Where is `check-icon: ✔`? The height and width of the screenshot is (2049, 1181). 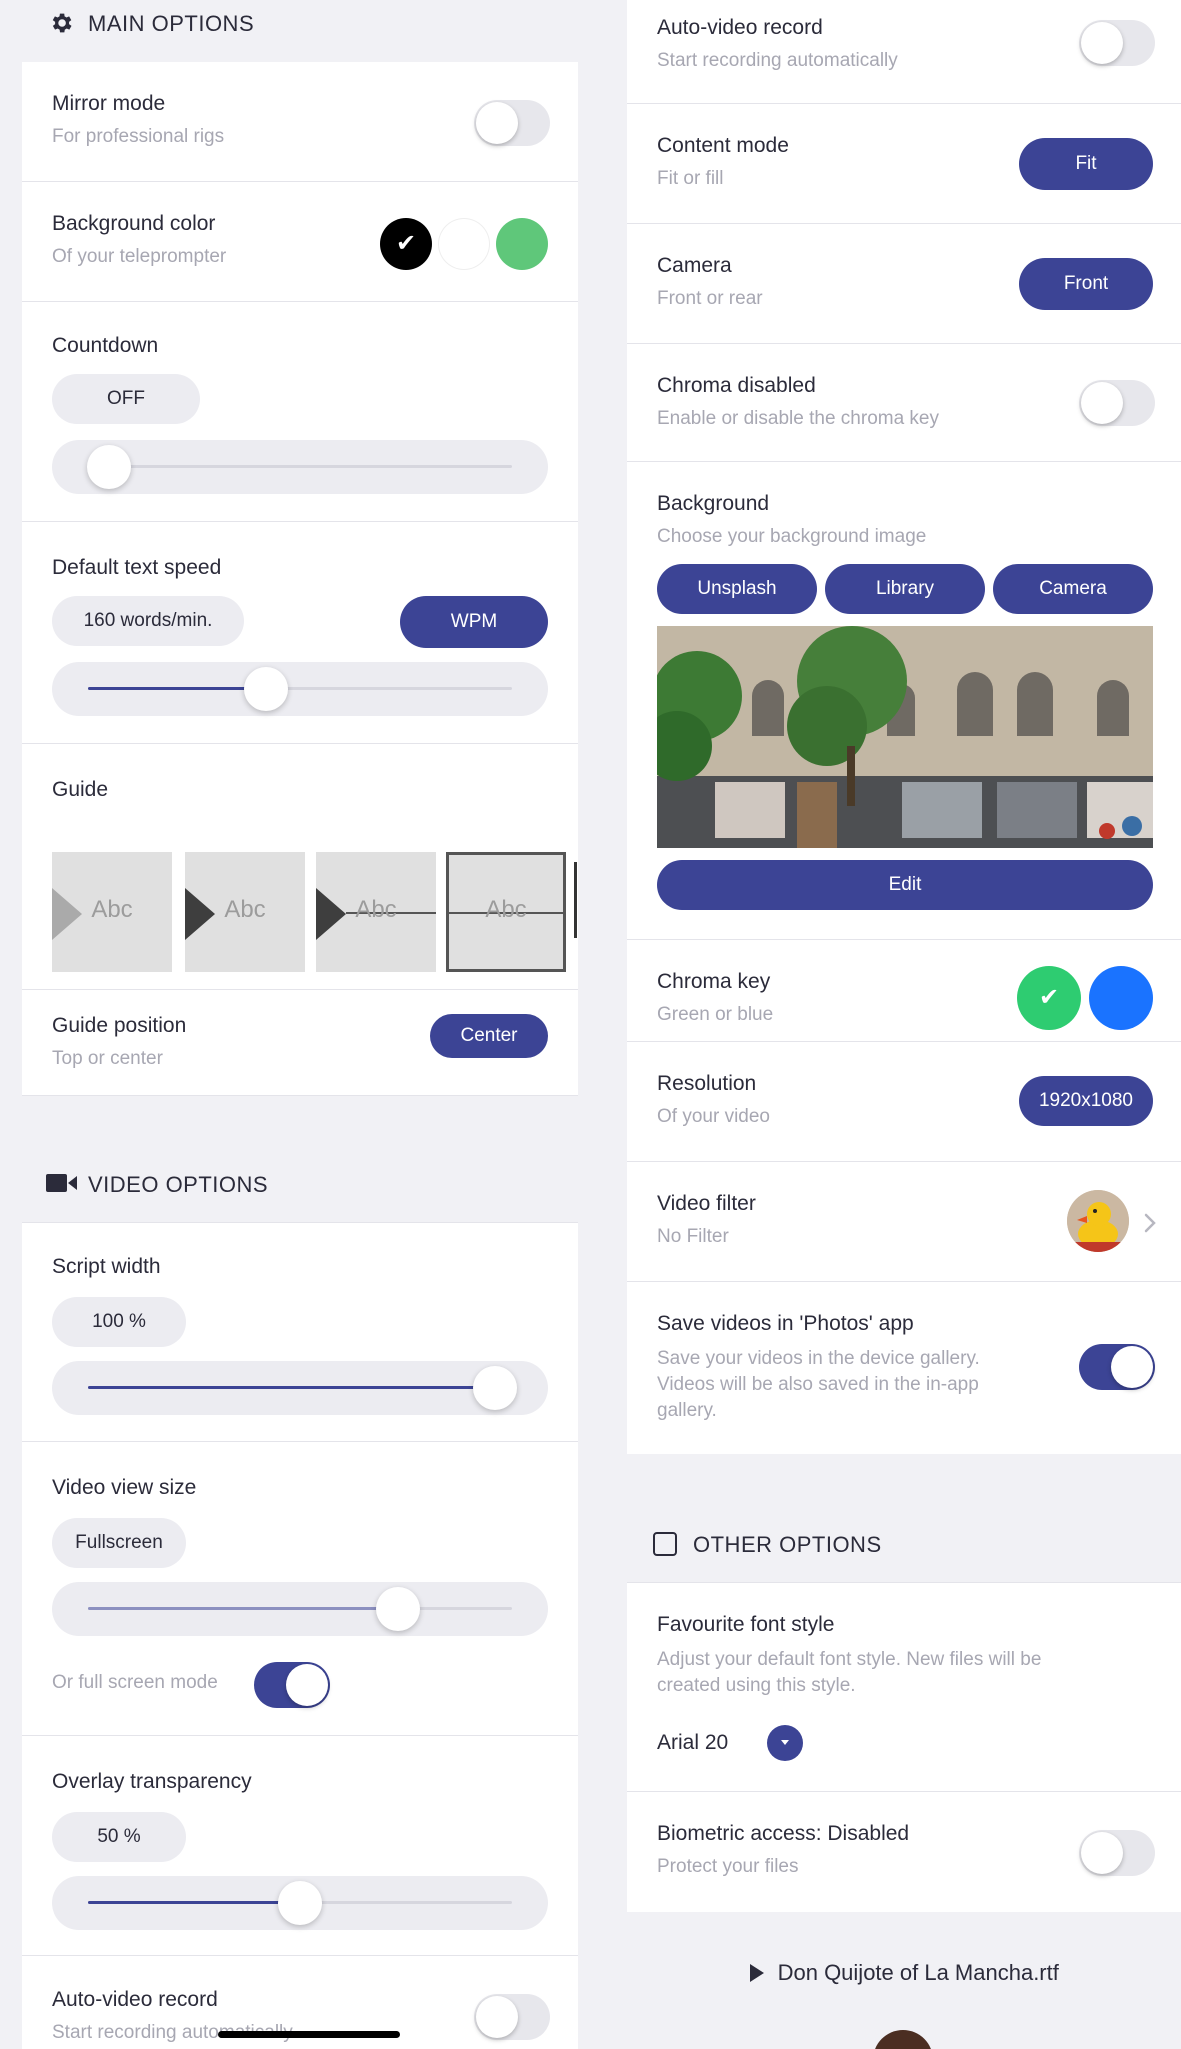 check-icon: ✔ is located at coordinates (406, 243).